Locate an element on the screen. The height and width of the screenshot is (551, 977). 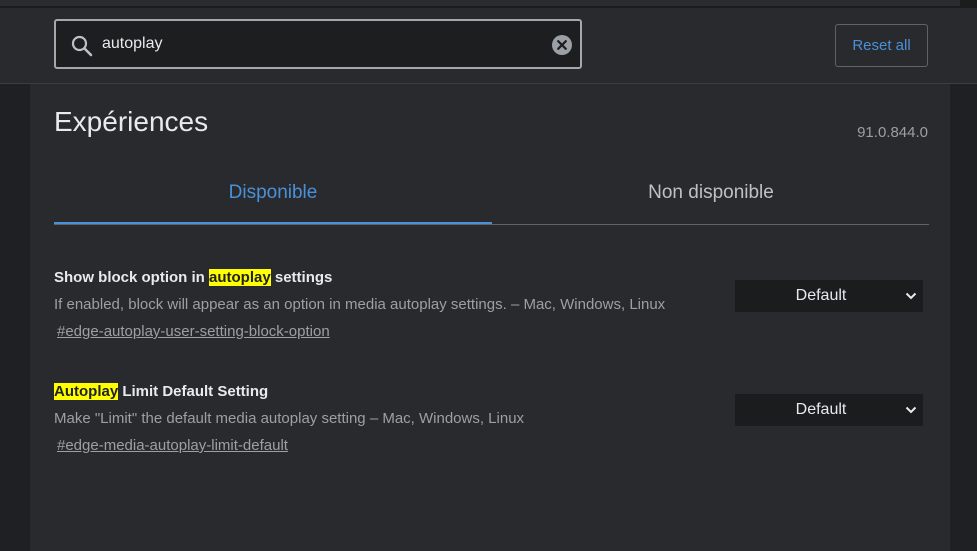
reset-all-button: Reset all is located at coordinates (881, 45).